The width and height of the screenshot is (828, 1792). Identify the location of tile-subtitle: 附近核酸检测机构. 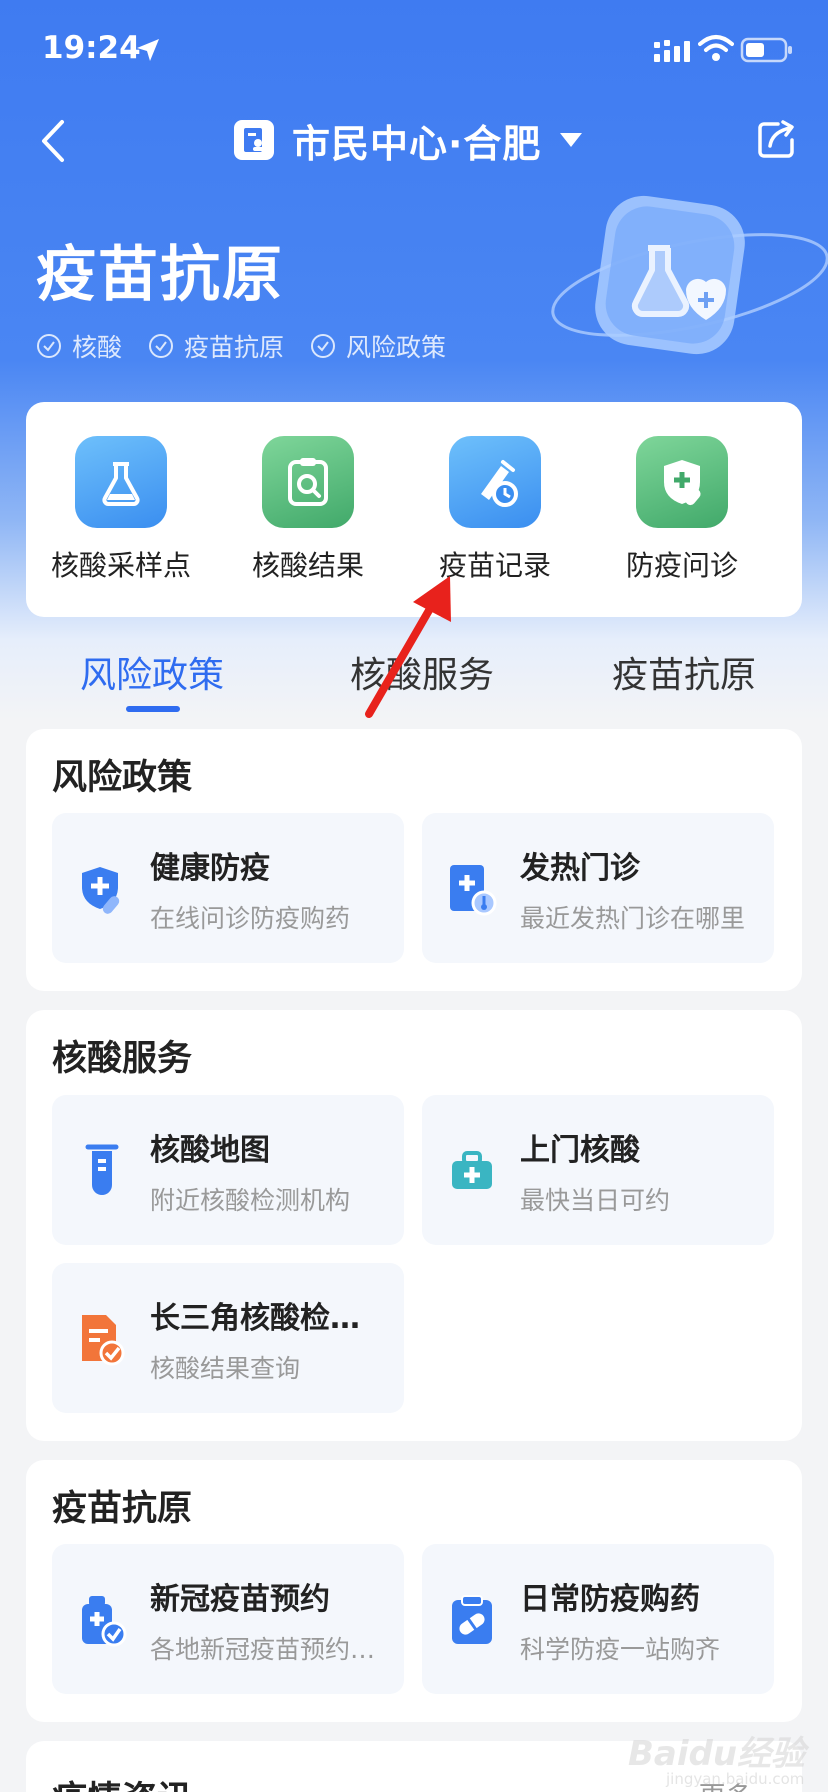
(250, 1200).